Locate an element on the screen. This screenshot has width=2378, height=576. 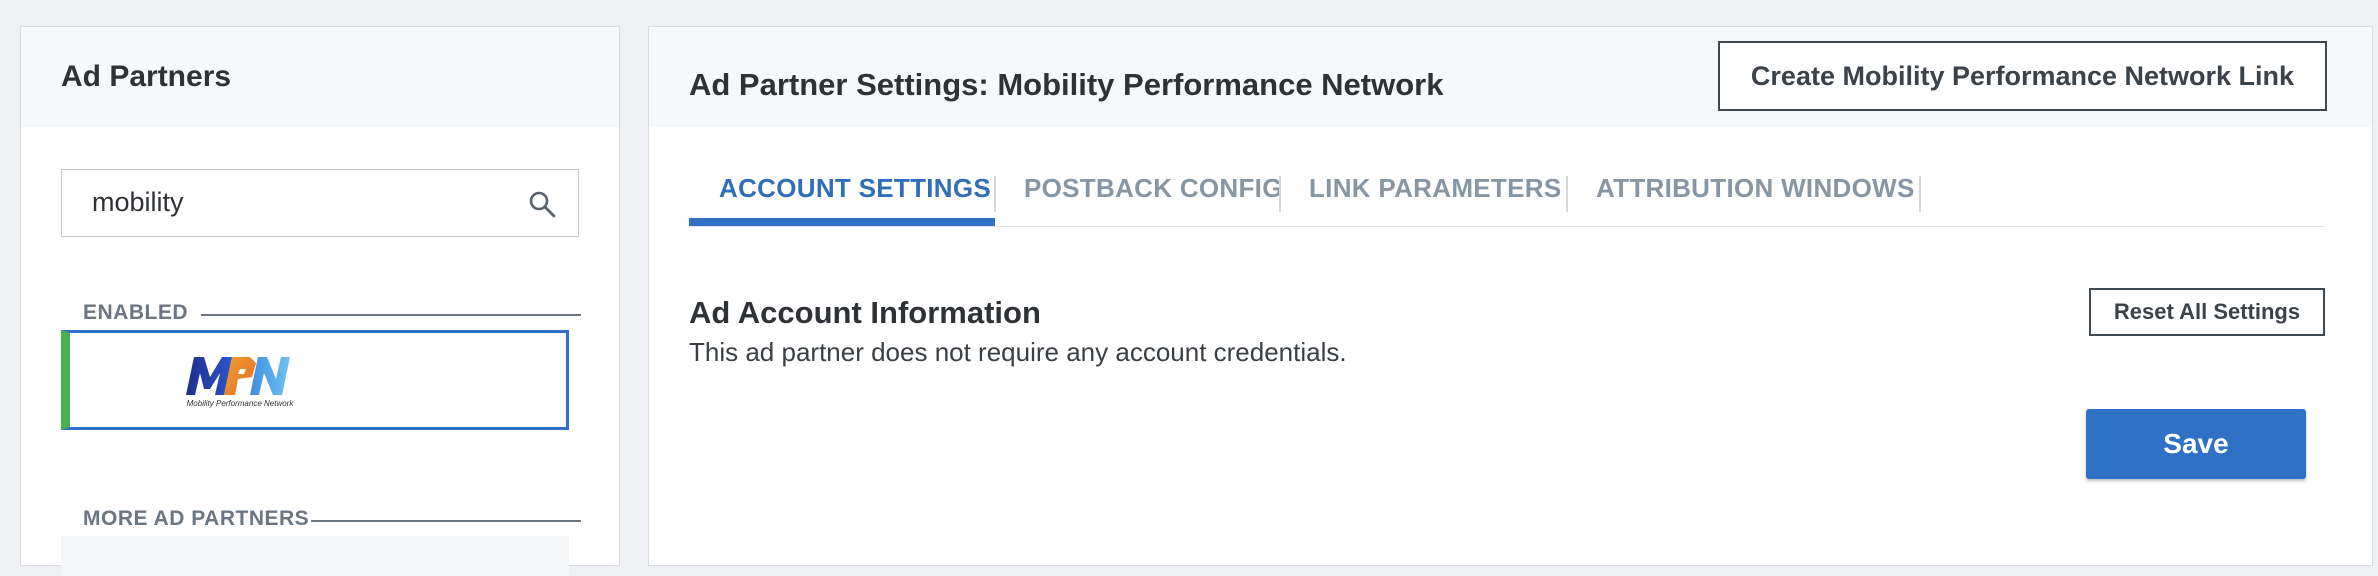
ad-partners-header: Ad Partners is located at coordinates (320, 77).